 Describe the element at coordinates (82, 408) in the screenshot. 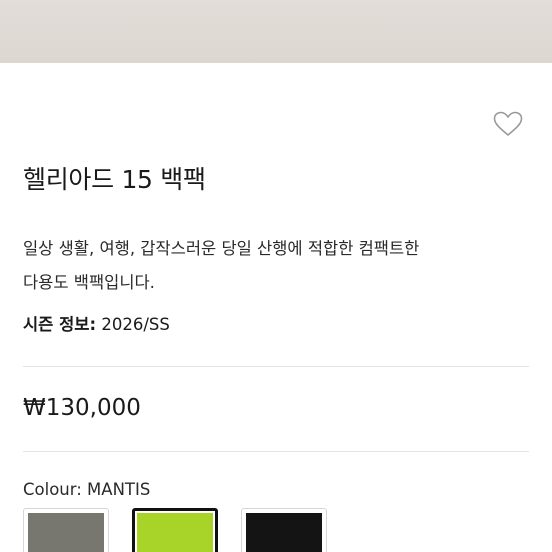

I see `product-price: ₩130,000` at that location.